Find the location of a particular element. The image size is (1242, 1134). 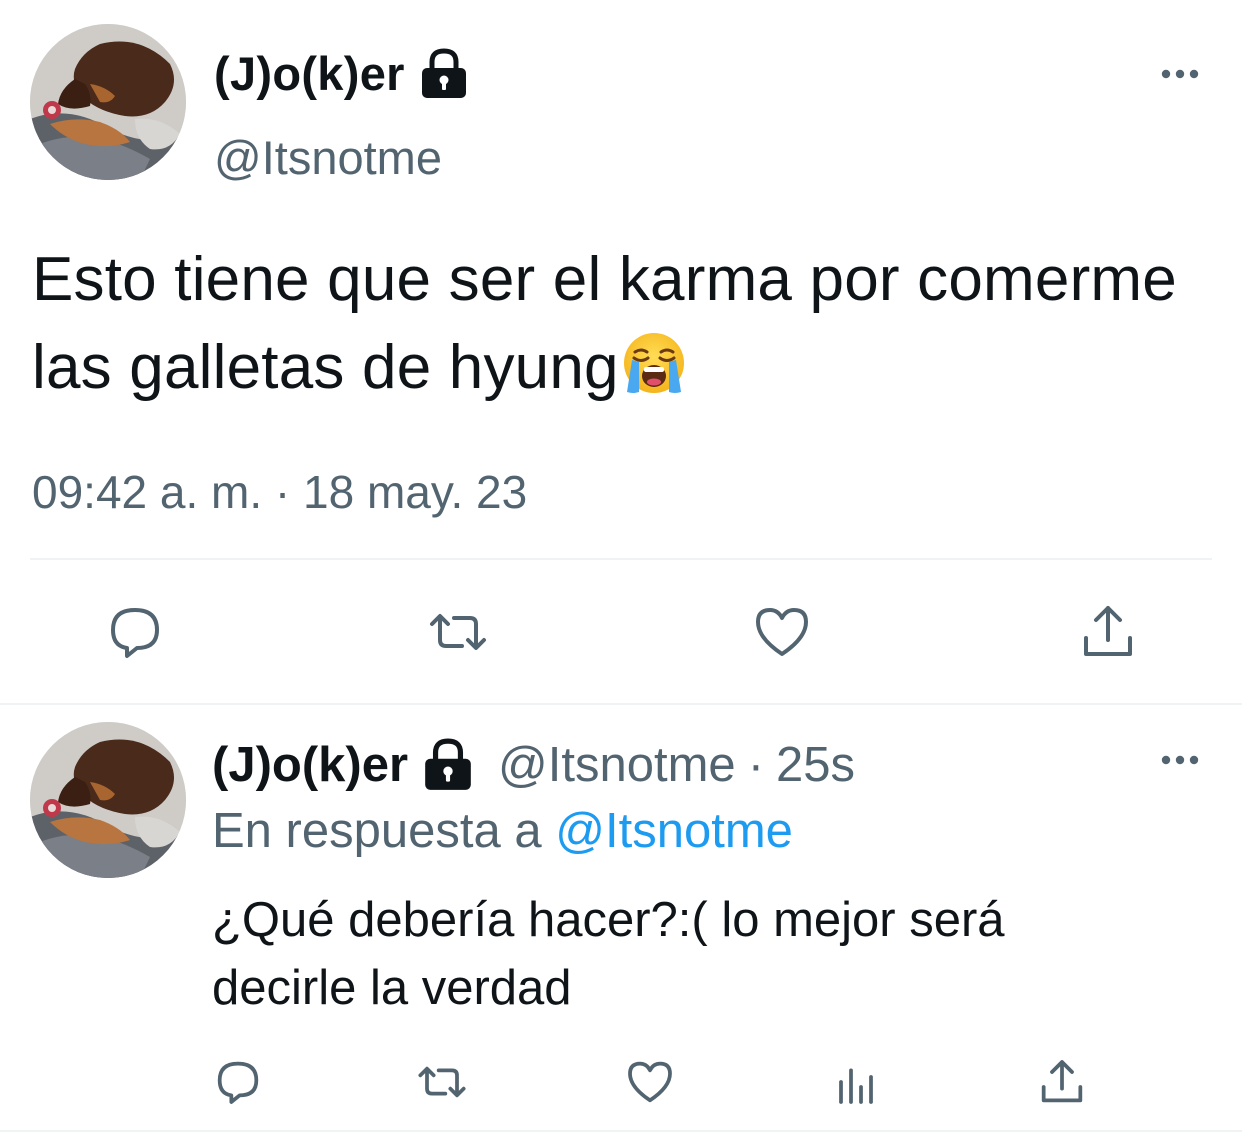

replying-to: En respuesta a @Itsnotme is located at coordinates (502, 831).